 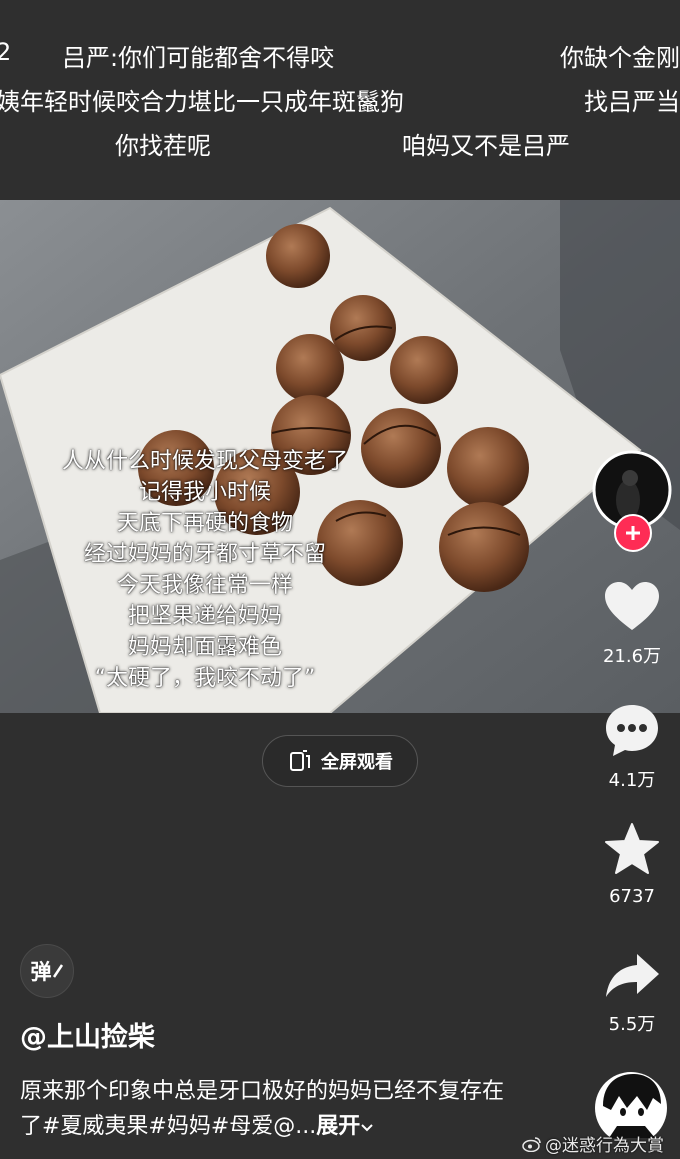 What do you see at coordinates (300, 760) in the screenshot?
I see `fullscreen-icon` at bounding box center [300, 760].